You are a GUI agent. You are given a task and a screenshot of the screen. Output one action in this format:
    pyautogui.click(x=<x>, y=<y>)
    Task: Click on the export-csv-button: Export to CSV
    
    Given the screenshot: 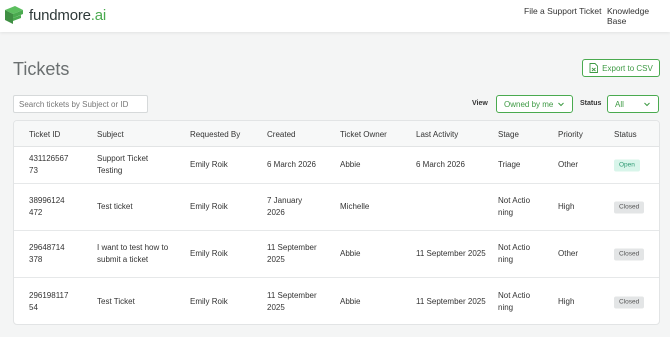 What is the action you would take?
    pyautogui.click(x=621, y=68)
    